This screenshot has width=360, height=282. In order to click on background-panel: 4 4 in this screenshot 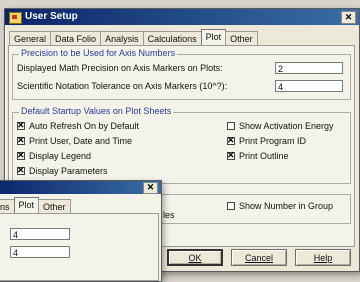, I will do `click(79, 247)`.